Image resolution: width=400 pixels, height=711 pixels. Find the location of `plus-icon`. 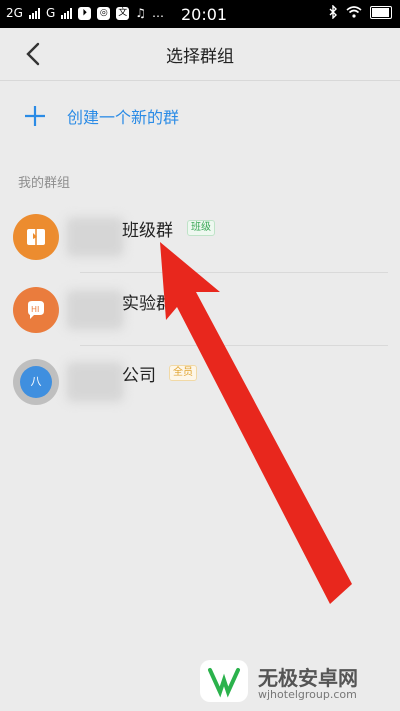

plus-icon is located at coordinates (35, 116).